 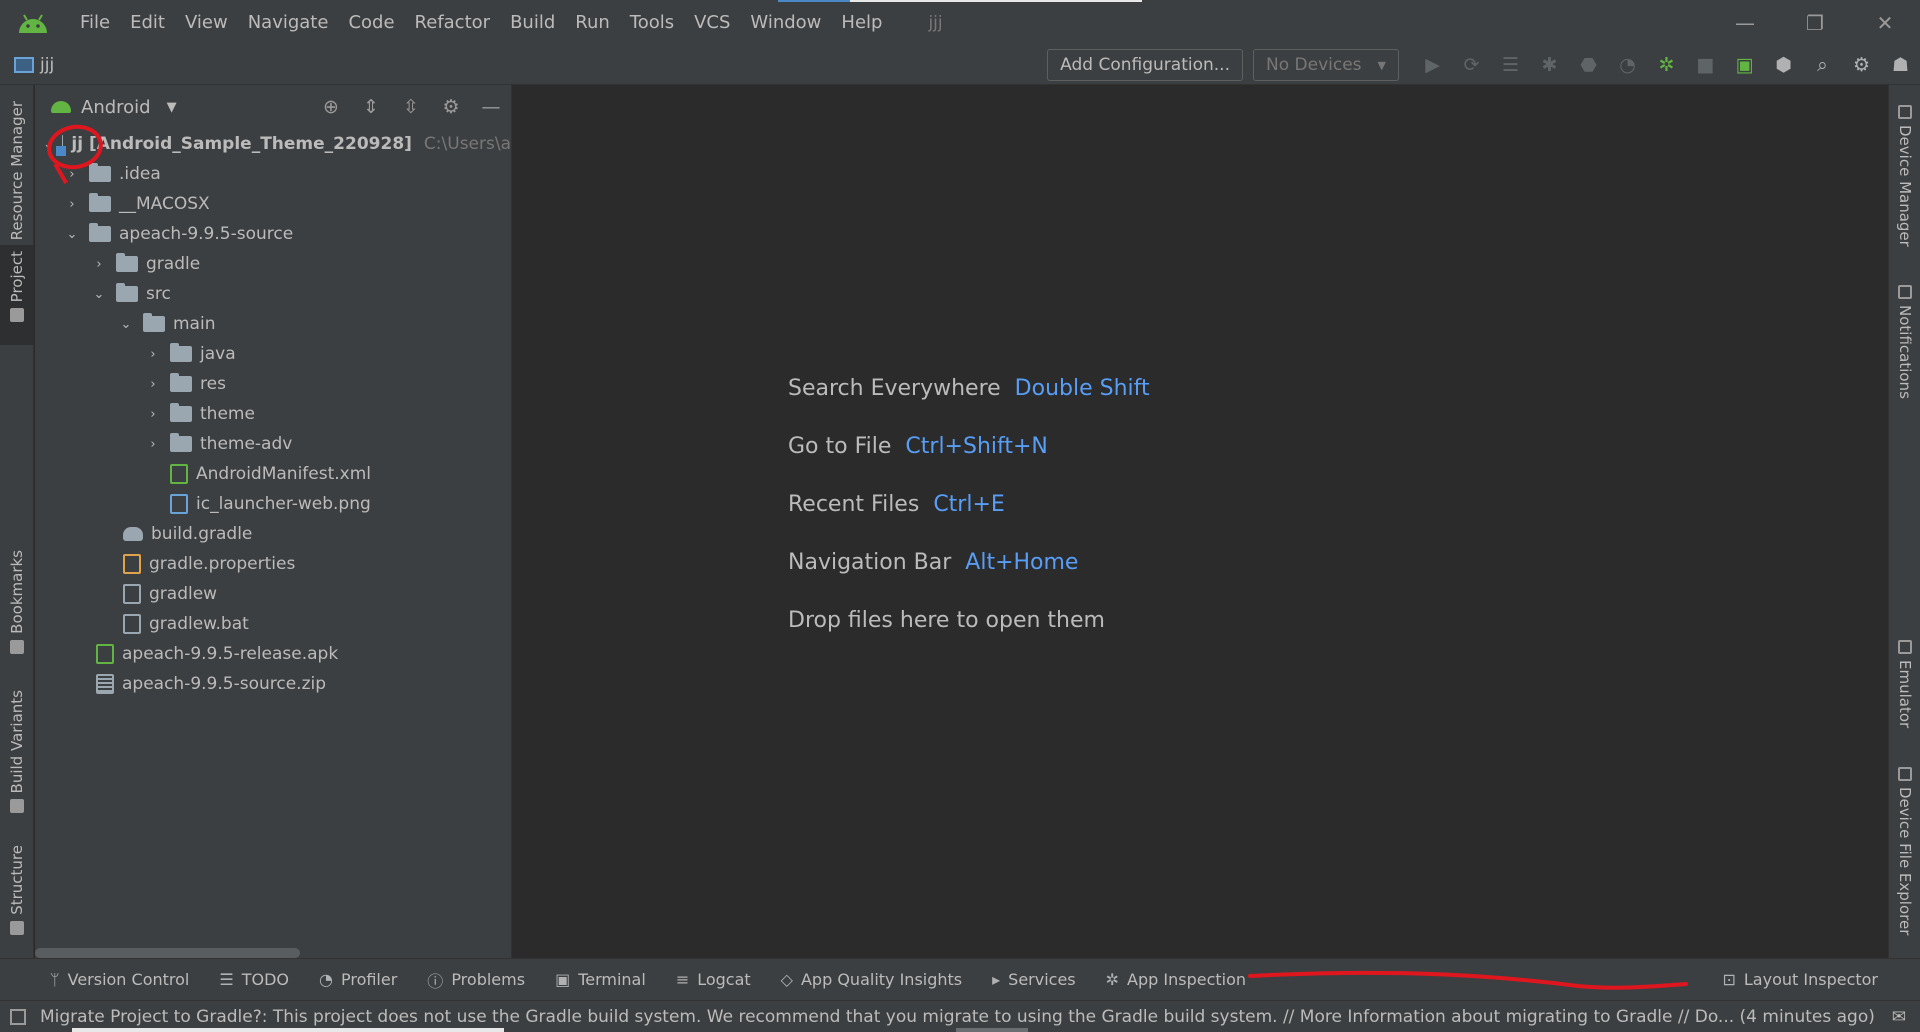 I want to click on profile-icon: ◔, so click(x=1627, y=65).